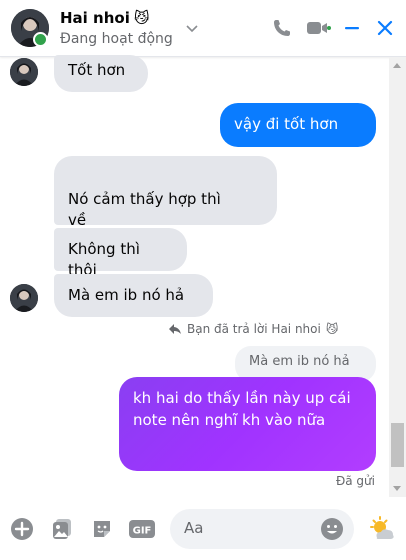 This screenshot has height=560, width=406. I want to click on scroll-up-arrow, so click(397, 65).